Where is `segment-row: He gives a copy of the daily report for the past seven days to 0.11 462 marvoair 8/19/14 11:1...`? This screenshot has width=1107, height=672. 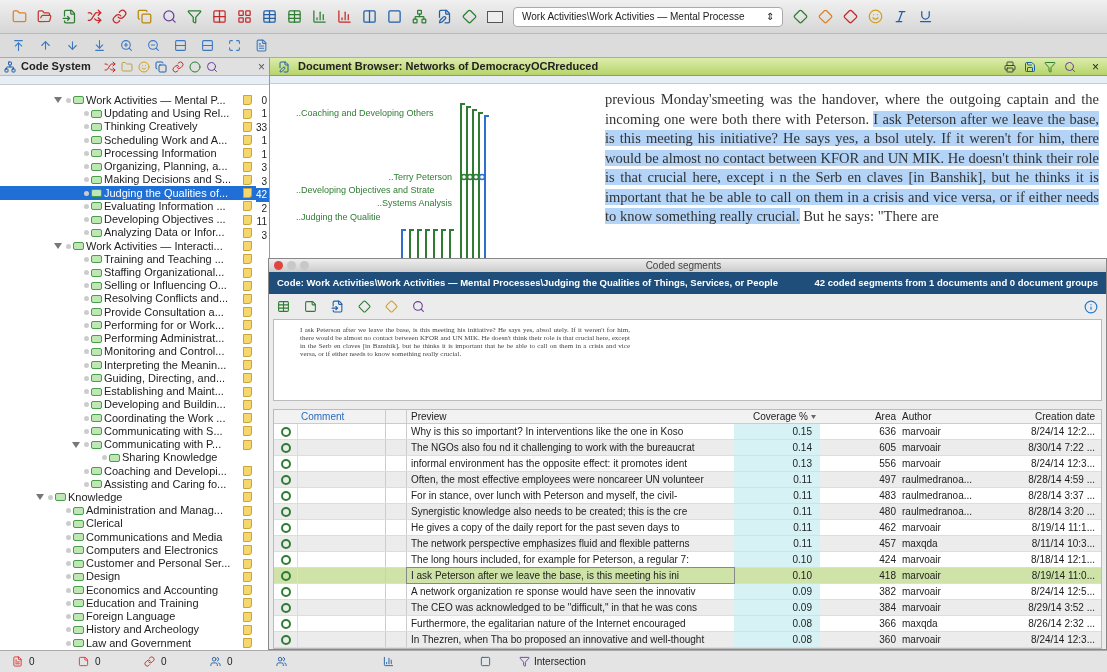
segment-row: He gives a copy of the daily report for the past seven days to 0.11 462 marvoair 8/19/14 11:1... is located at coordinates (687, 528).